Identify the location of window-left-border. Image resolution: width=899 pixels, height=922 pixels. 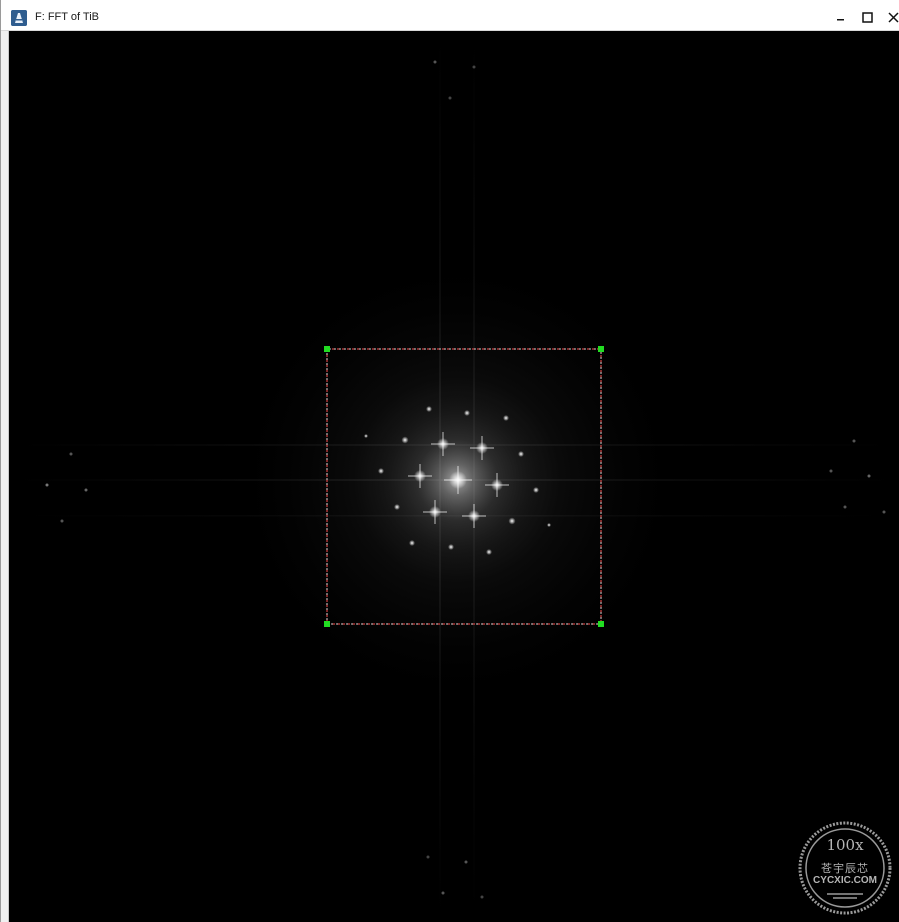
(5, 476).